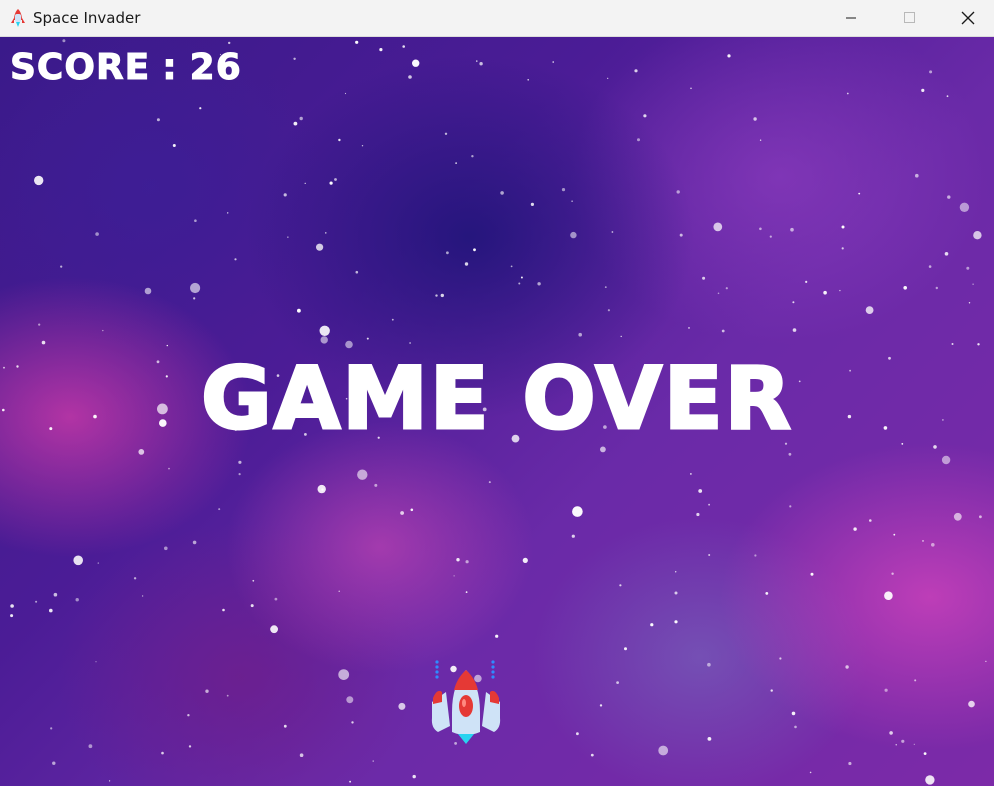 This screenshot has height=788, width=994. I want to click on maximize-button, so click(909, 18).